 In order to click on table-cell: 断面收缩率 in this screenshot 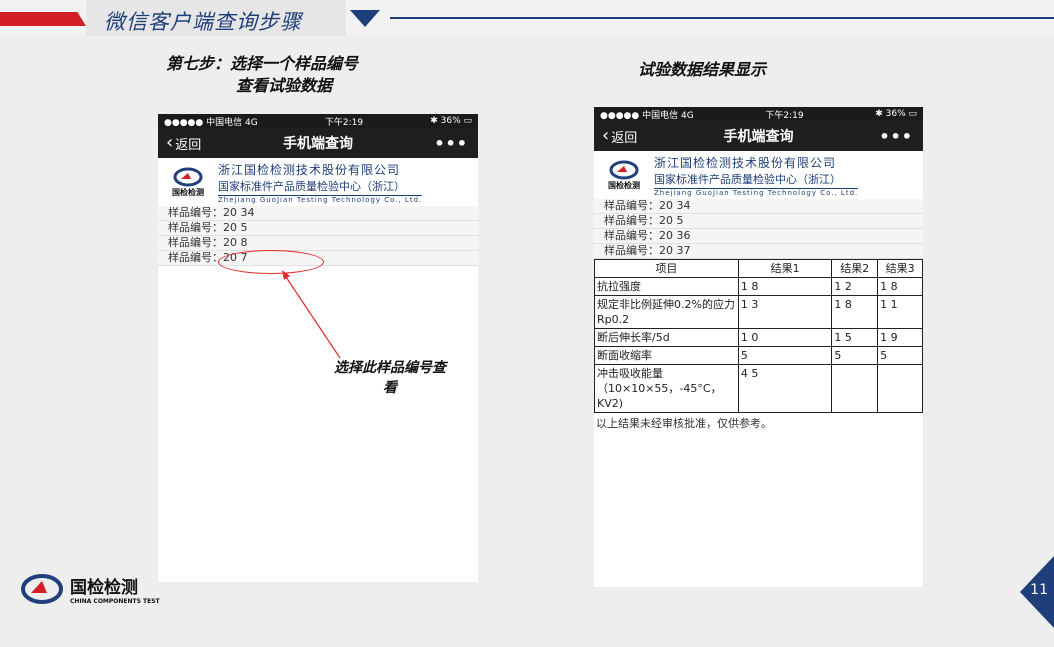, I will do `click(666, 355)`.